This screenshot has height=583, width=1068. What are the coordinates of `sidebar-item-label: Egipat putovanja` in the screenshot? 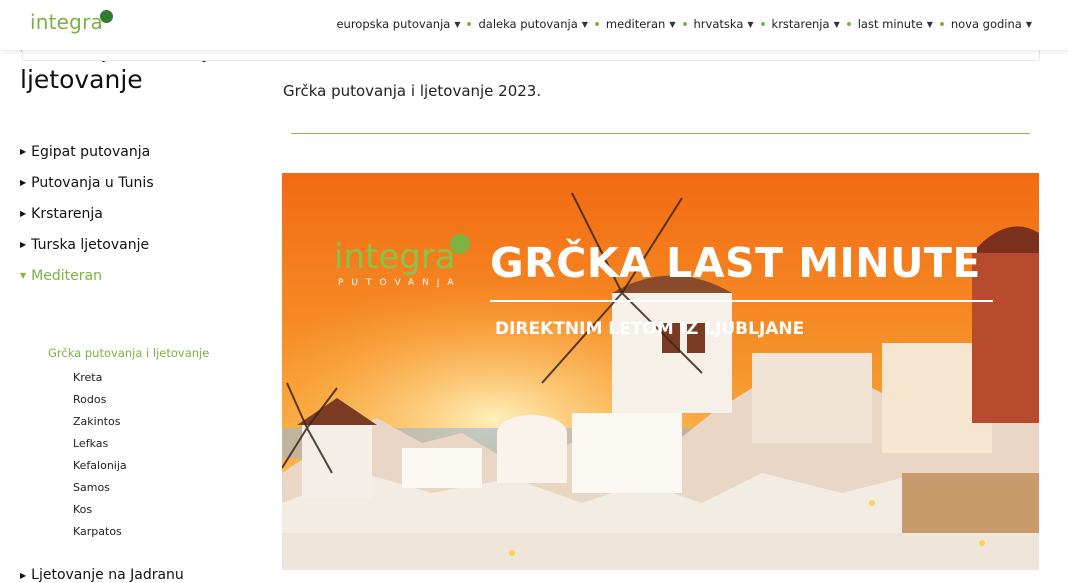 It's located at (91, 151).